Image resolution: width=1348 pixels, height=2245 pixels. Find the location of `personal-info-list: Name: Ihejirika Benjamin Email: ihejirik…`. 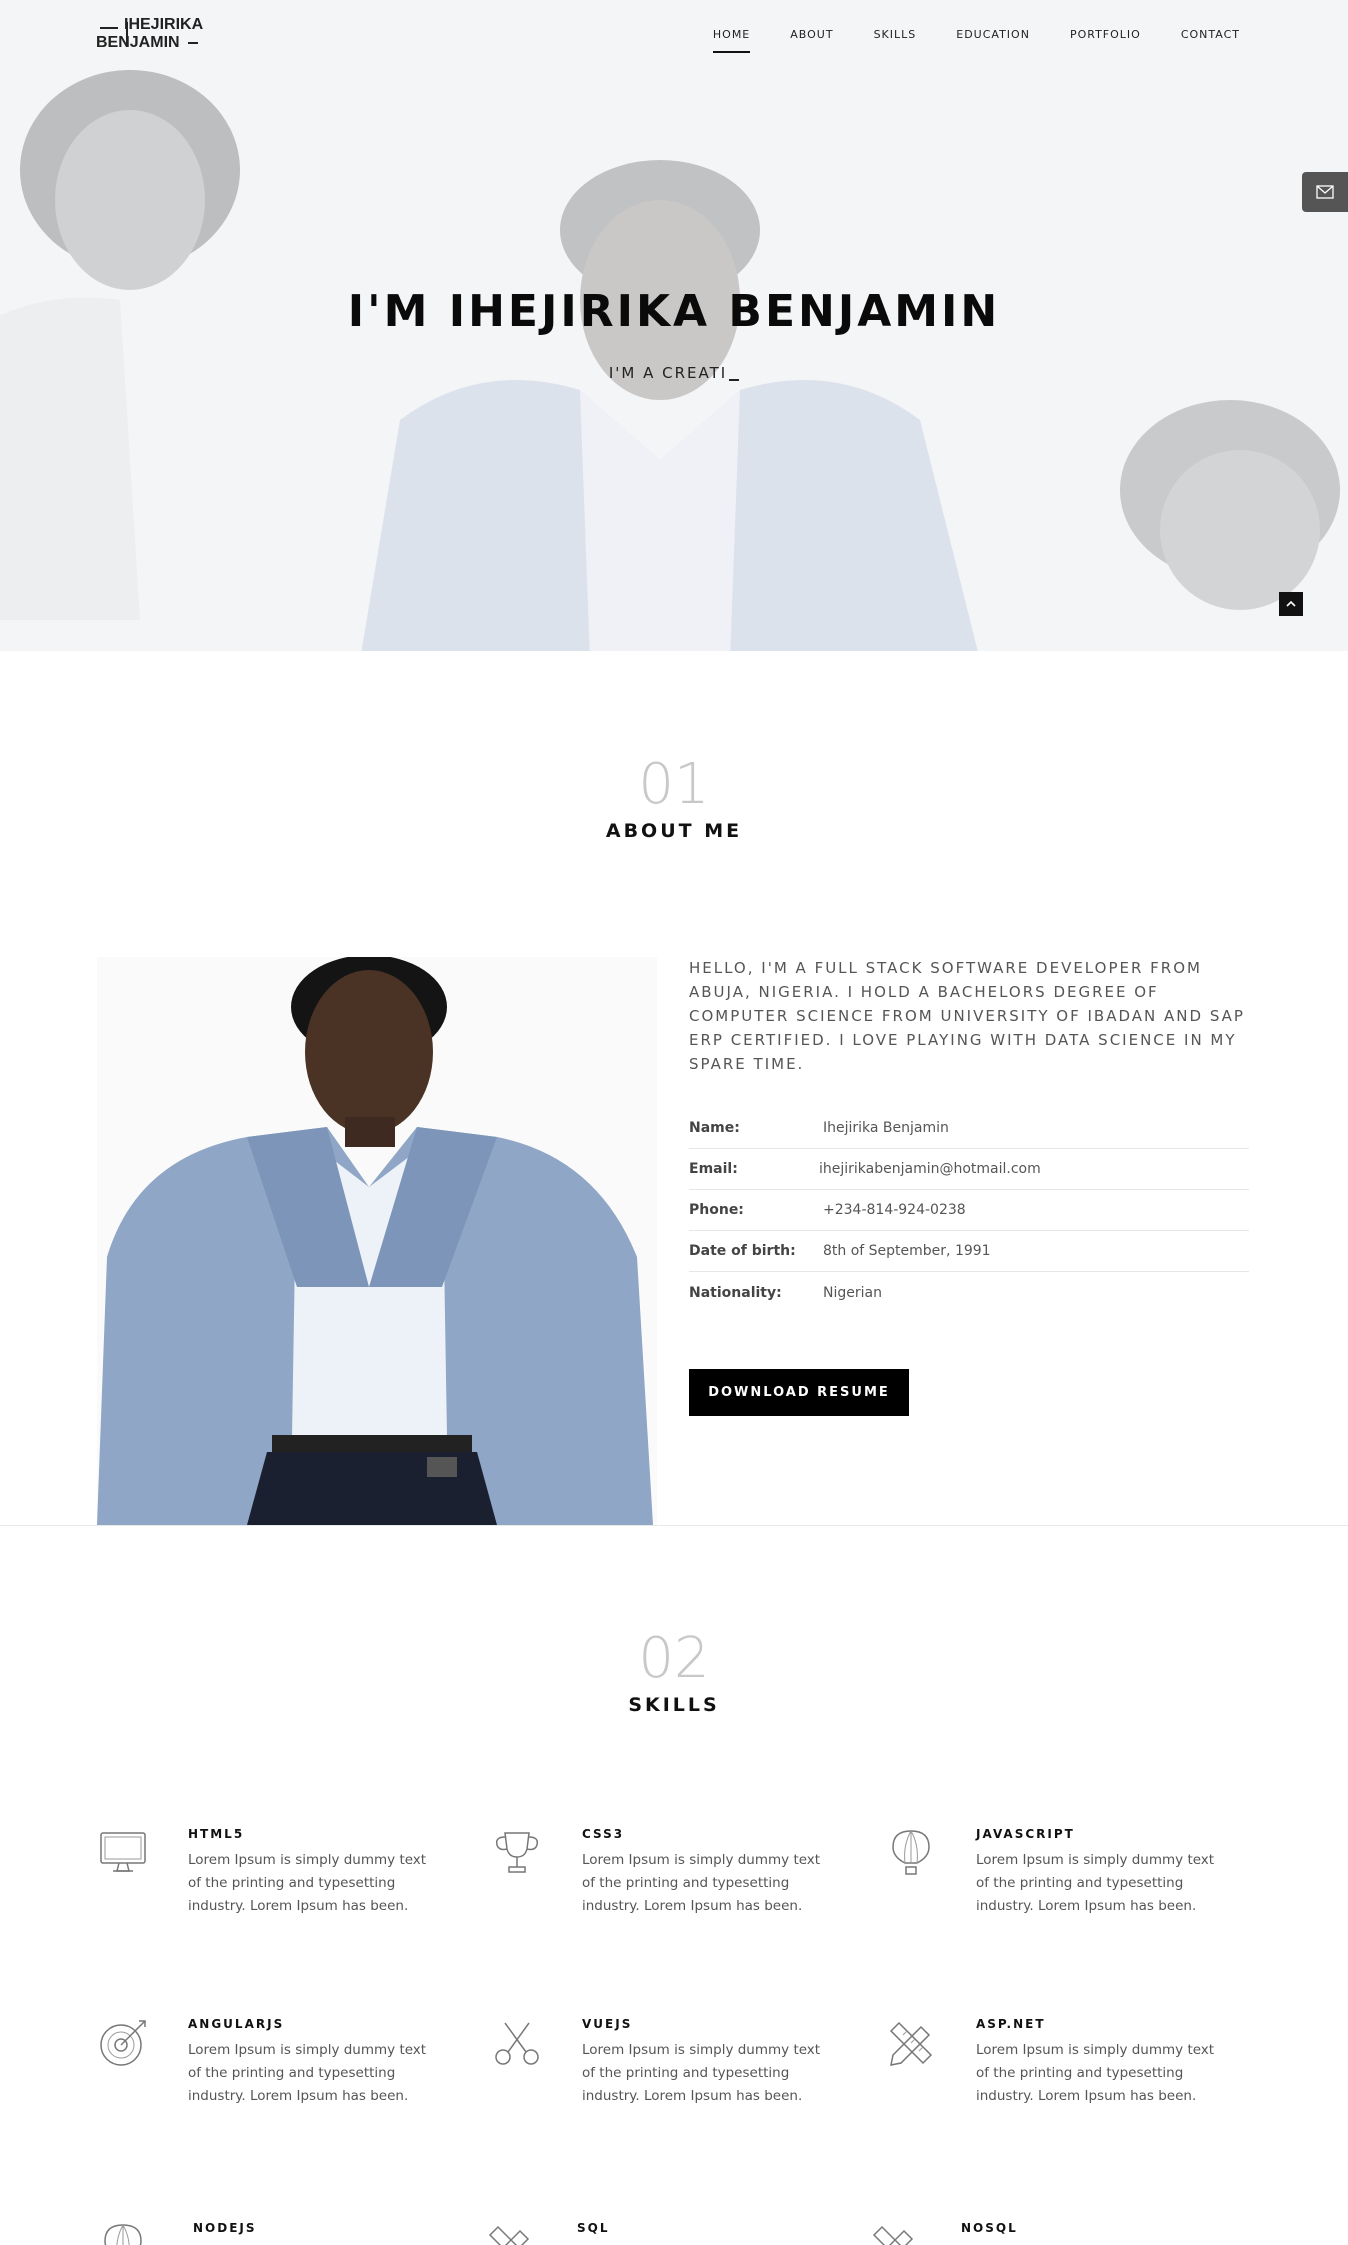

personal-info-list: Name: Ihejirika Benjamin Email: ihejirik… is located at coordinates (969, 1210).